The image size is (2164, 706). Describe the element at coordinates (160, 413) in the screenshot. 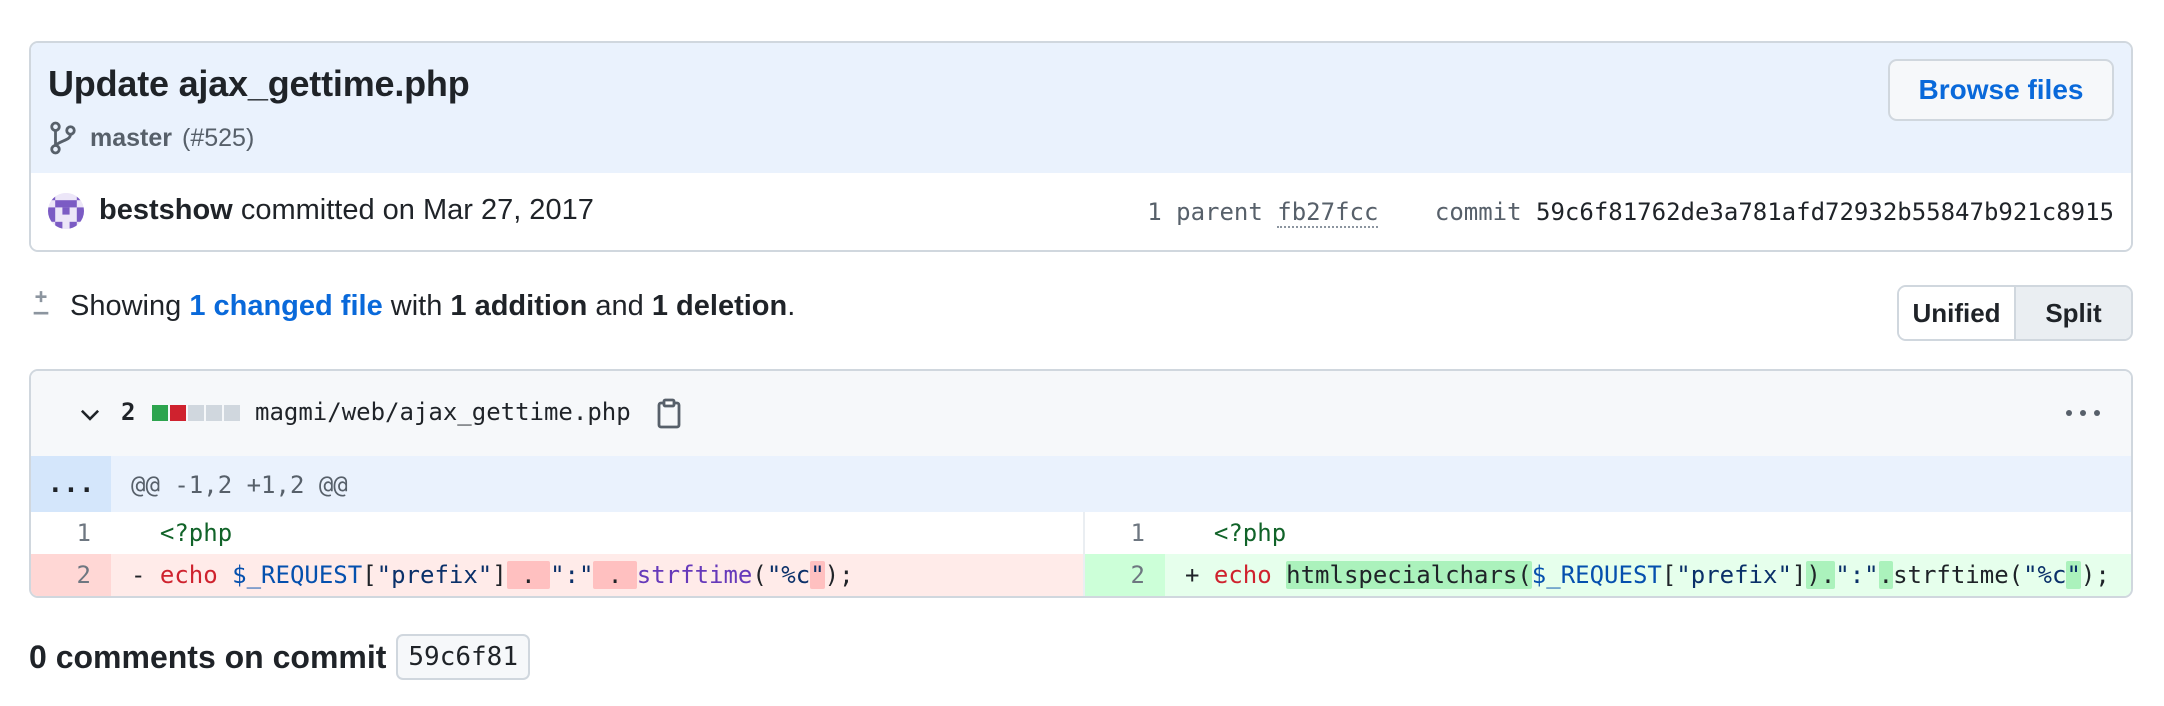

I see `diffstat-square-added` at that location.